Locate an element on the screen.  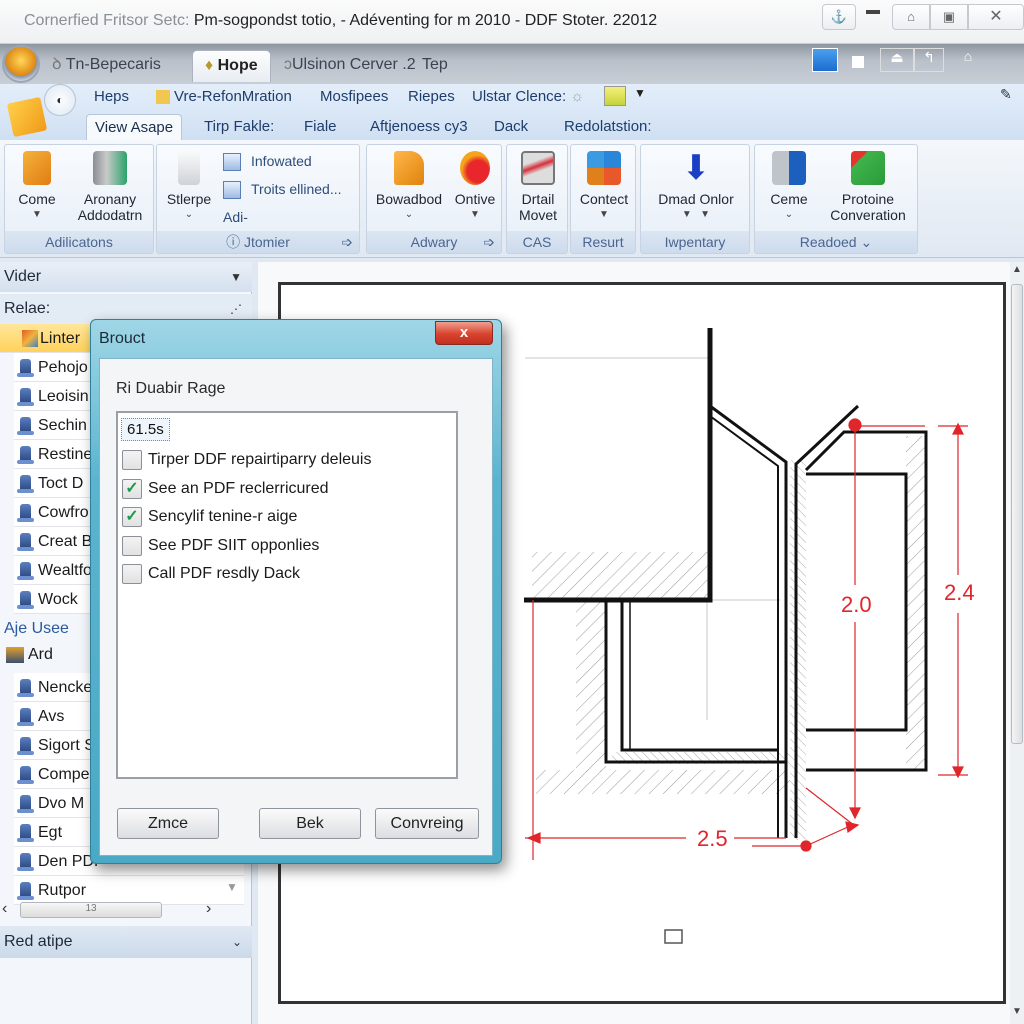
option-row: See PDF SIIT opponlies is located at coordinates (220, 545).